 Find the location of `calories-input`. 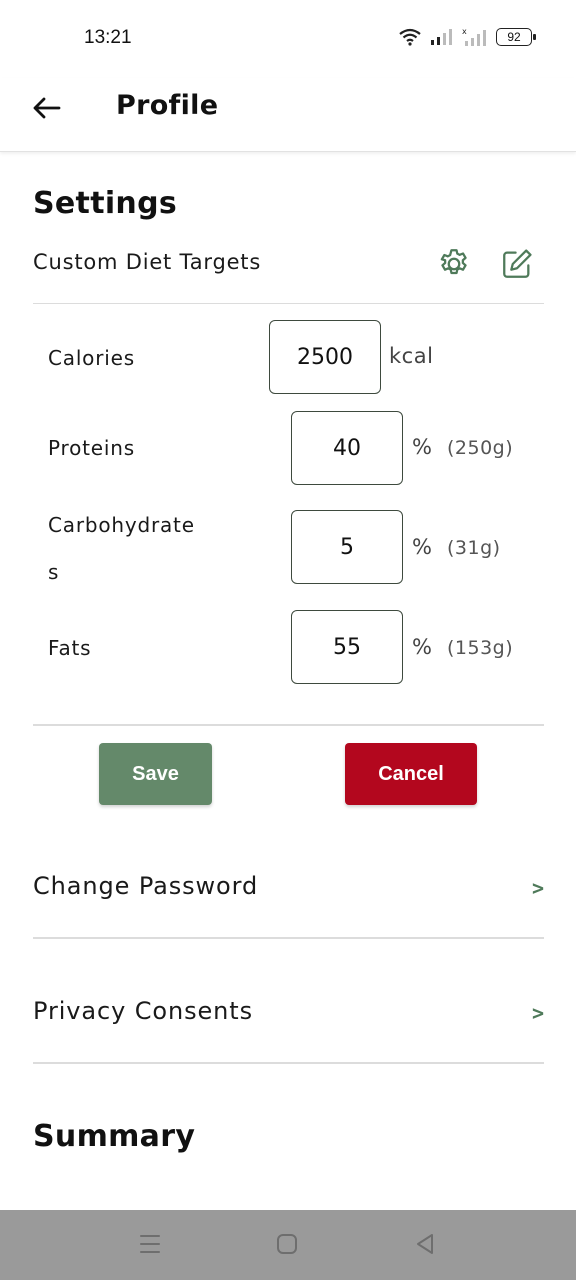

calories-input is located at coordinates (325, 357).